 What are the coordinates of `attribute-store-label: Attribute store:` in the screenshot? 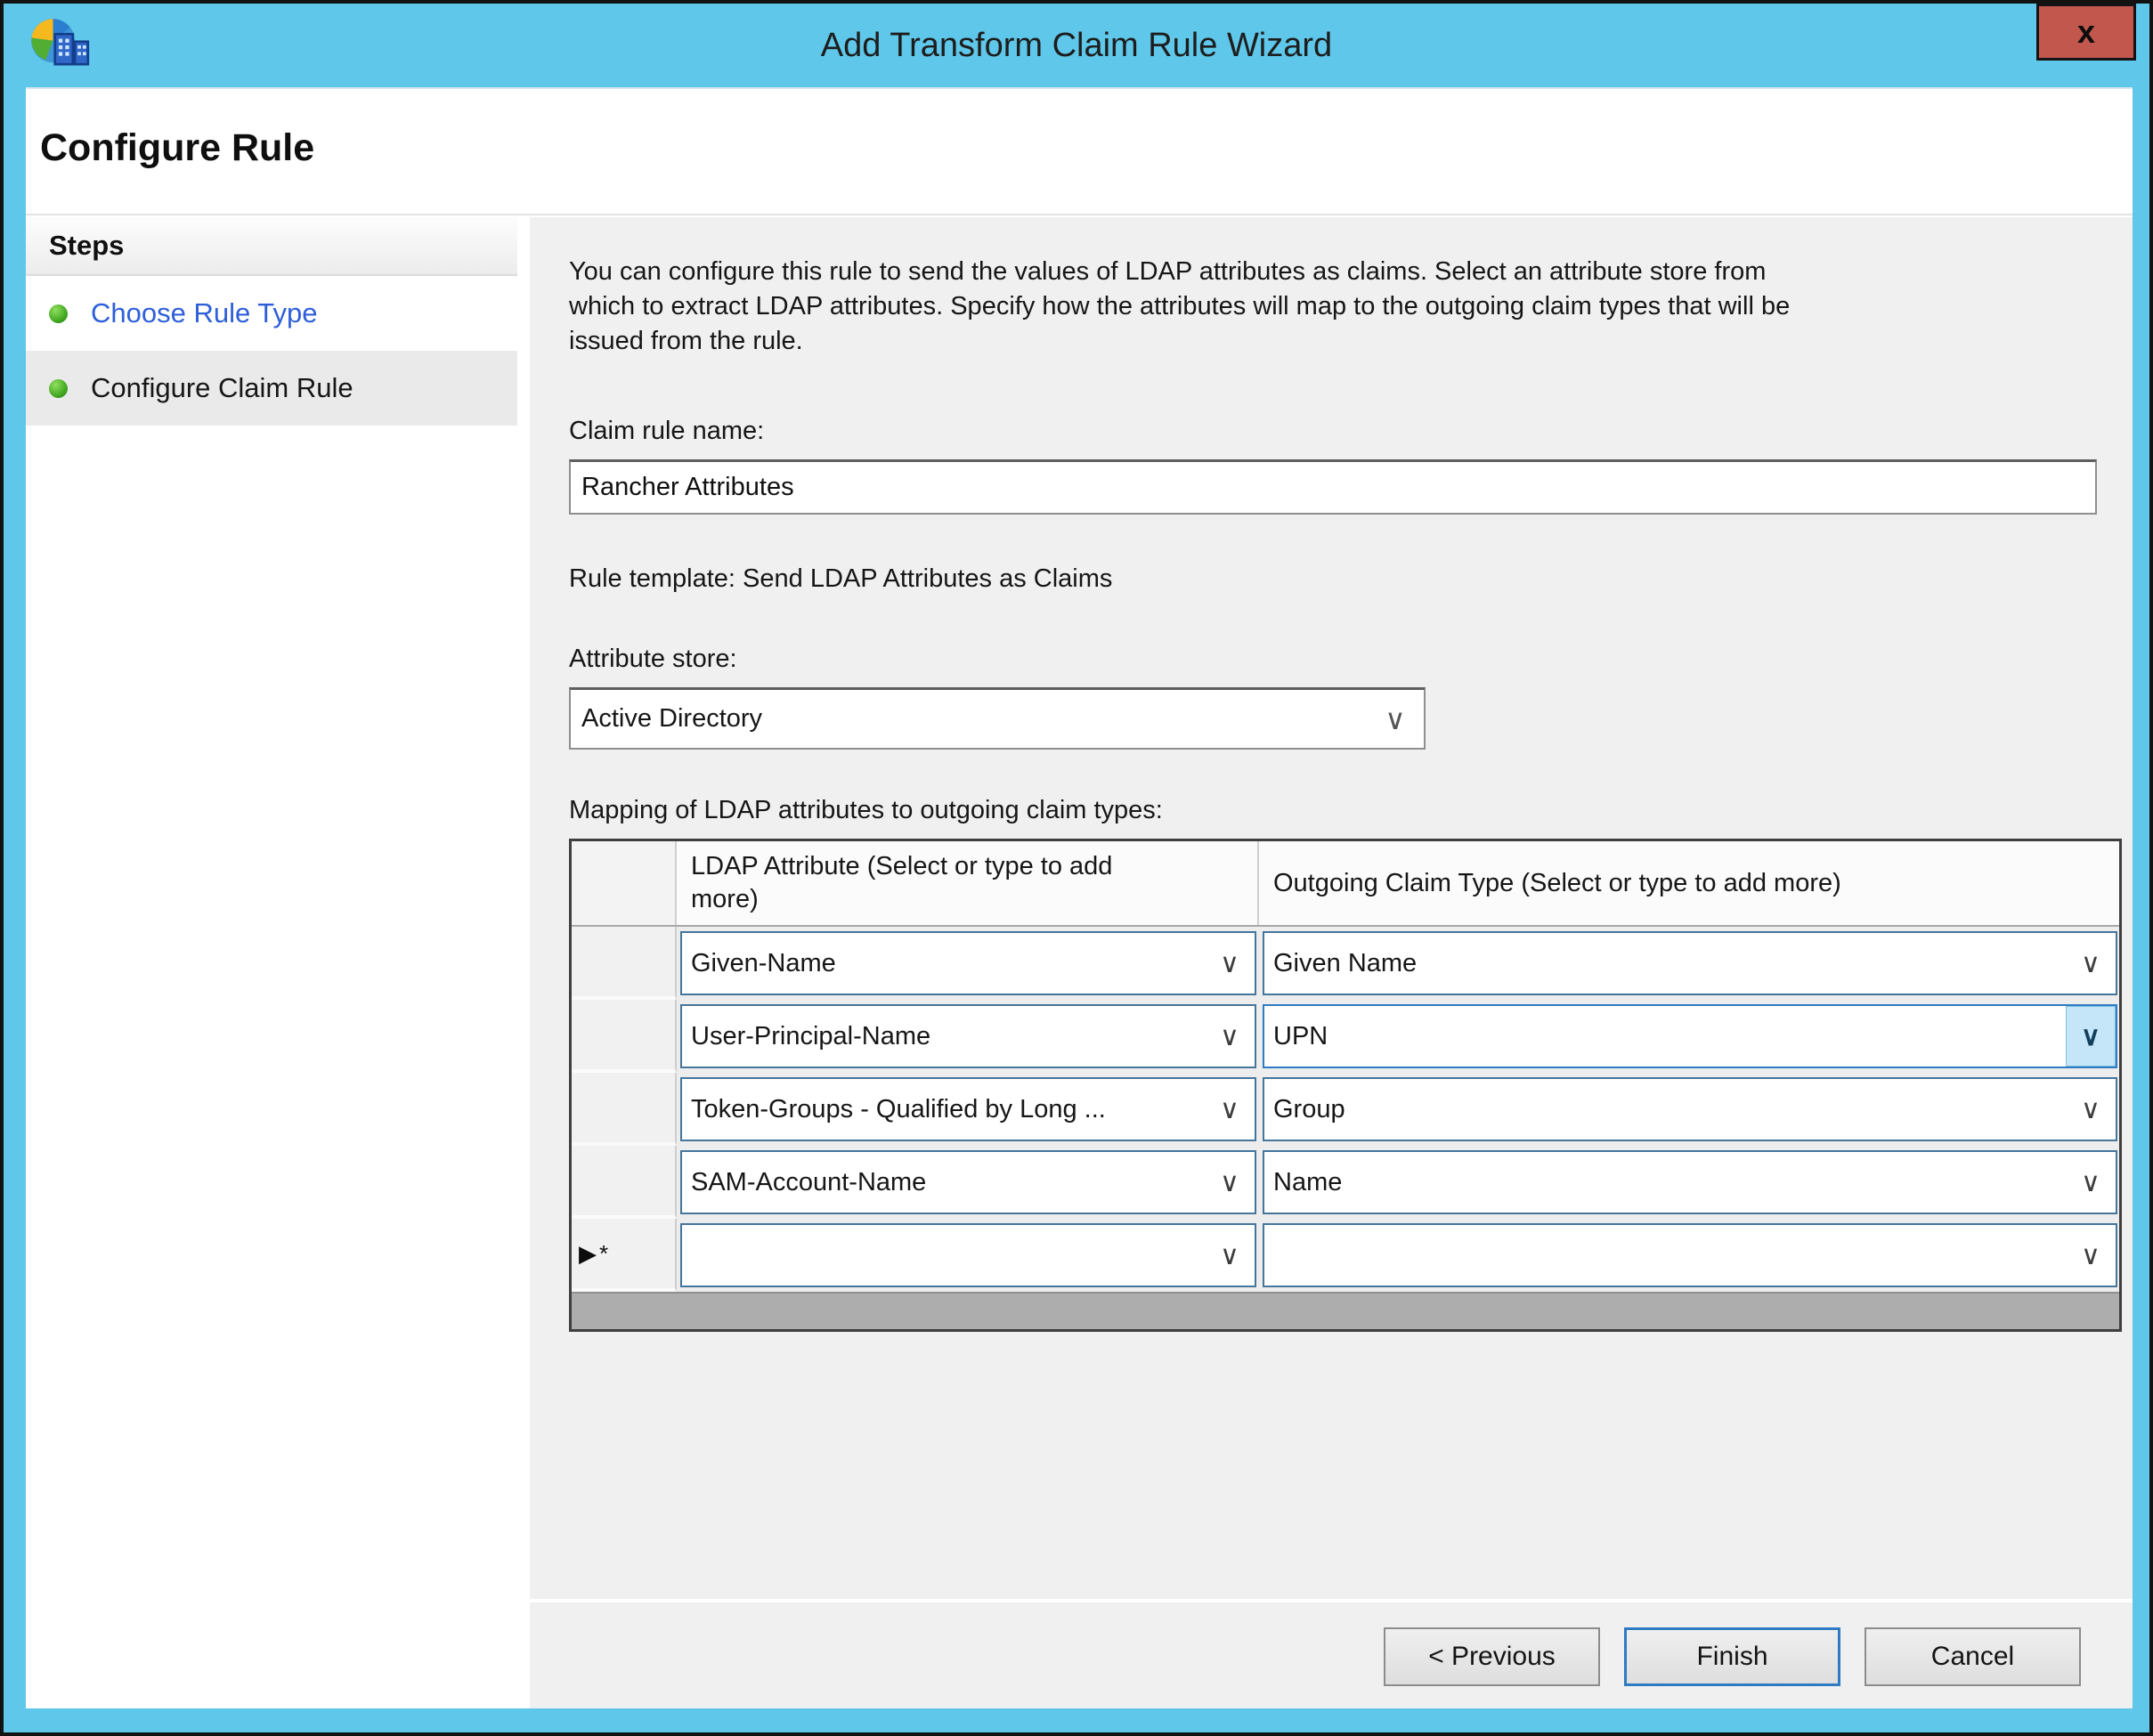 It's located at (653, 659).